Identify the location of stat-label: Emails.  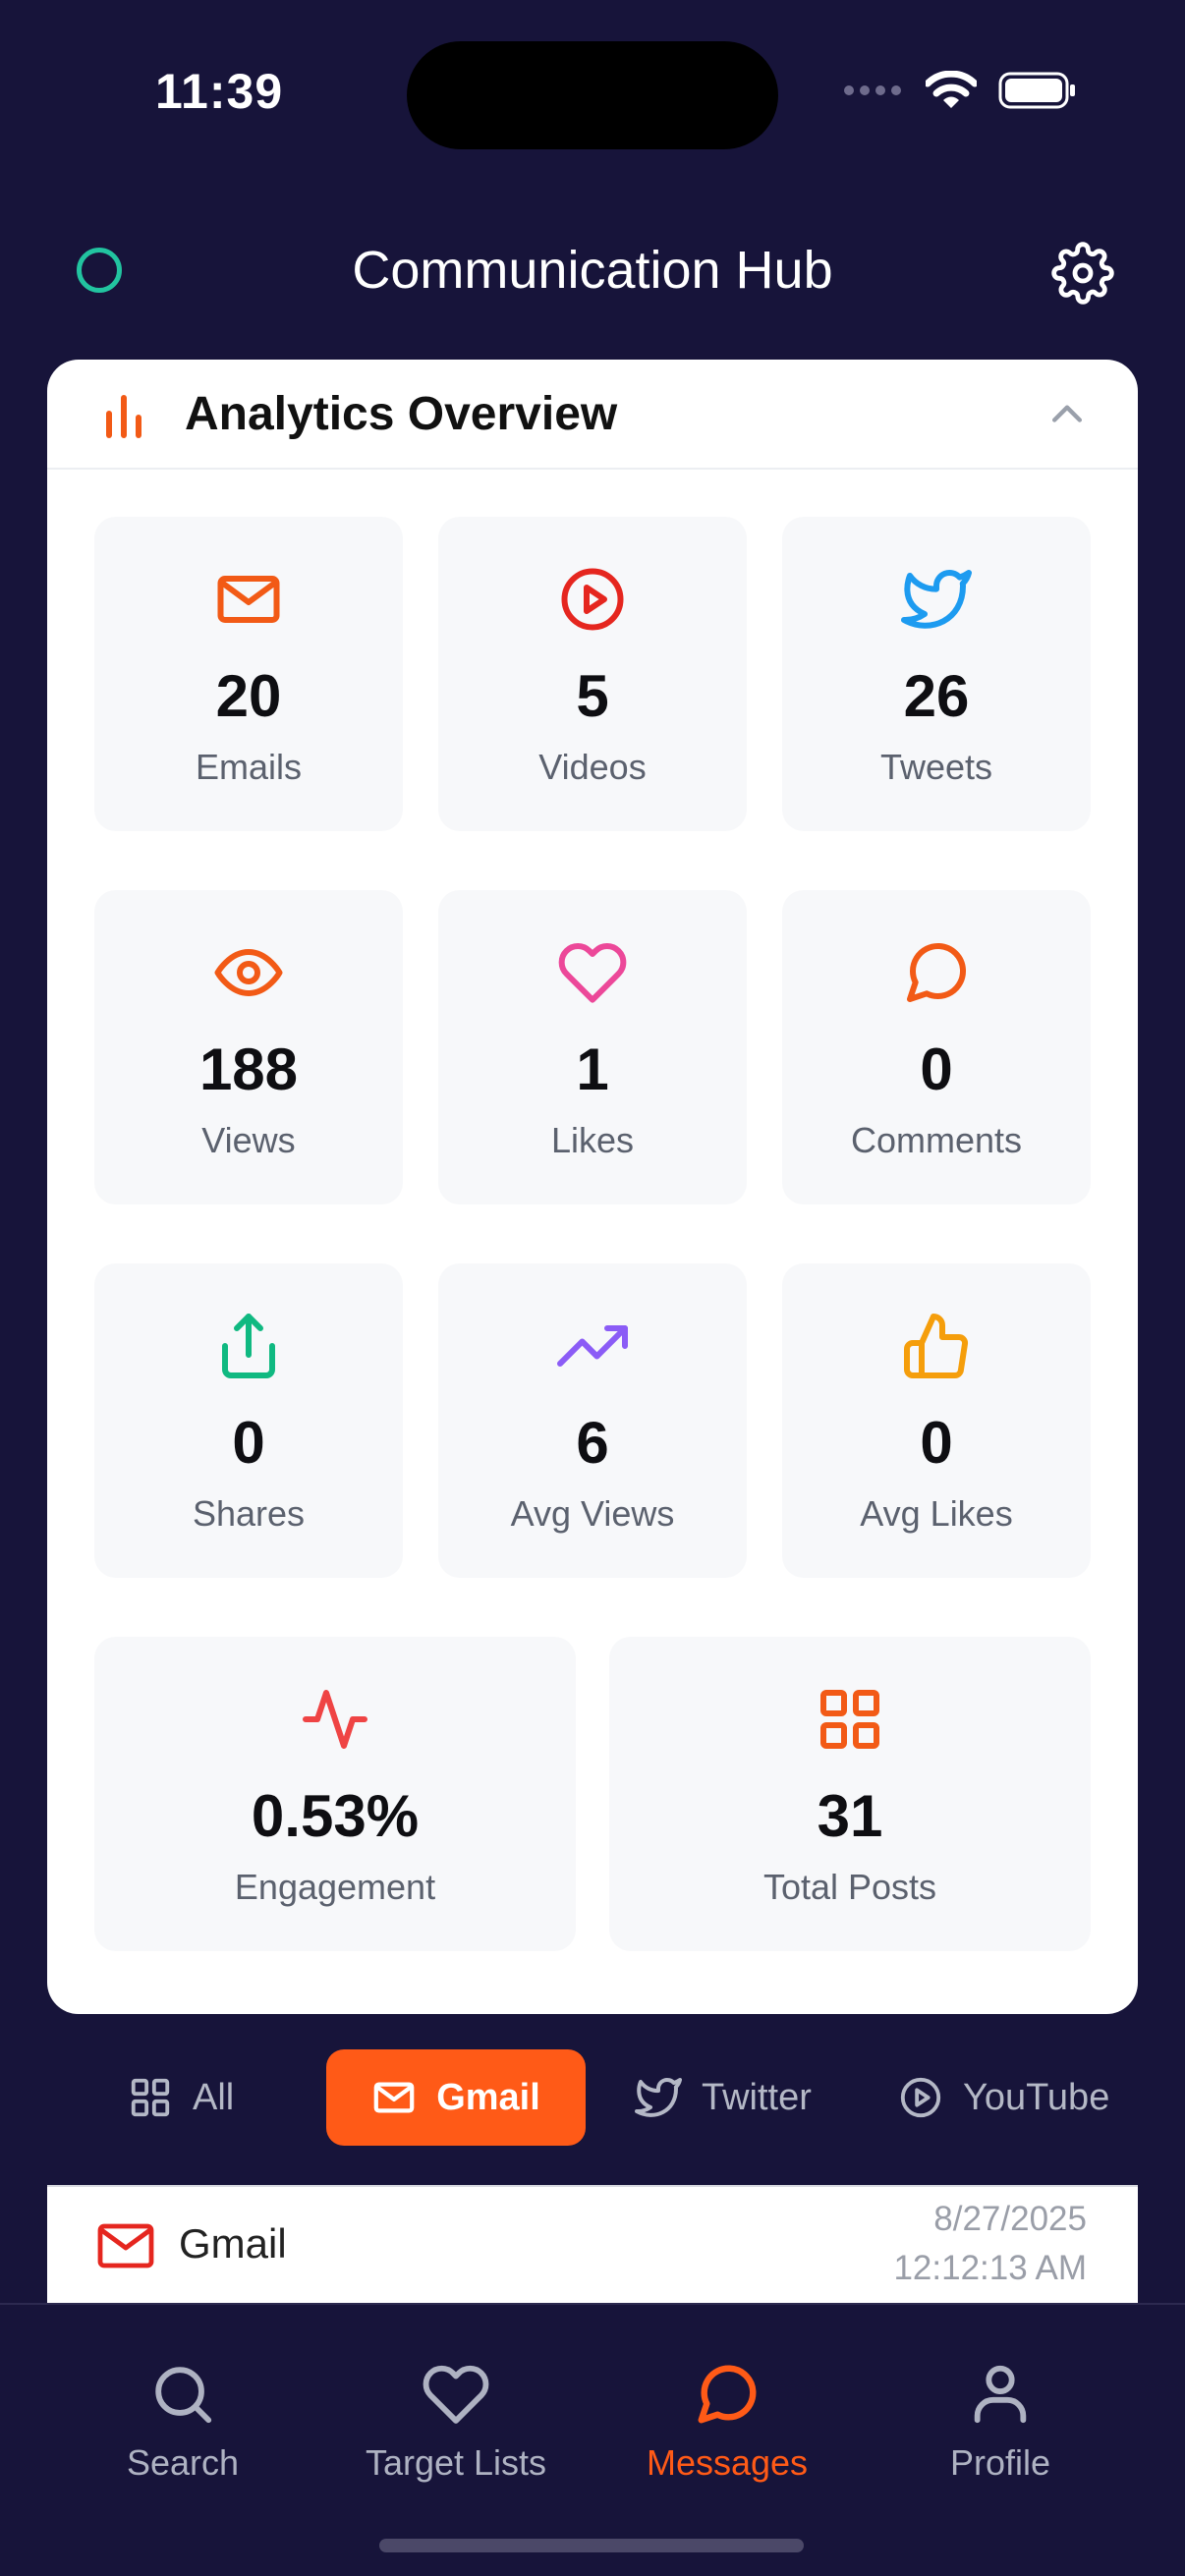
(249, 767).